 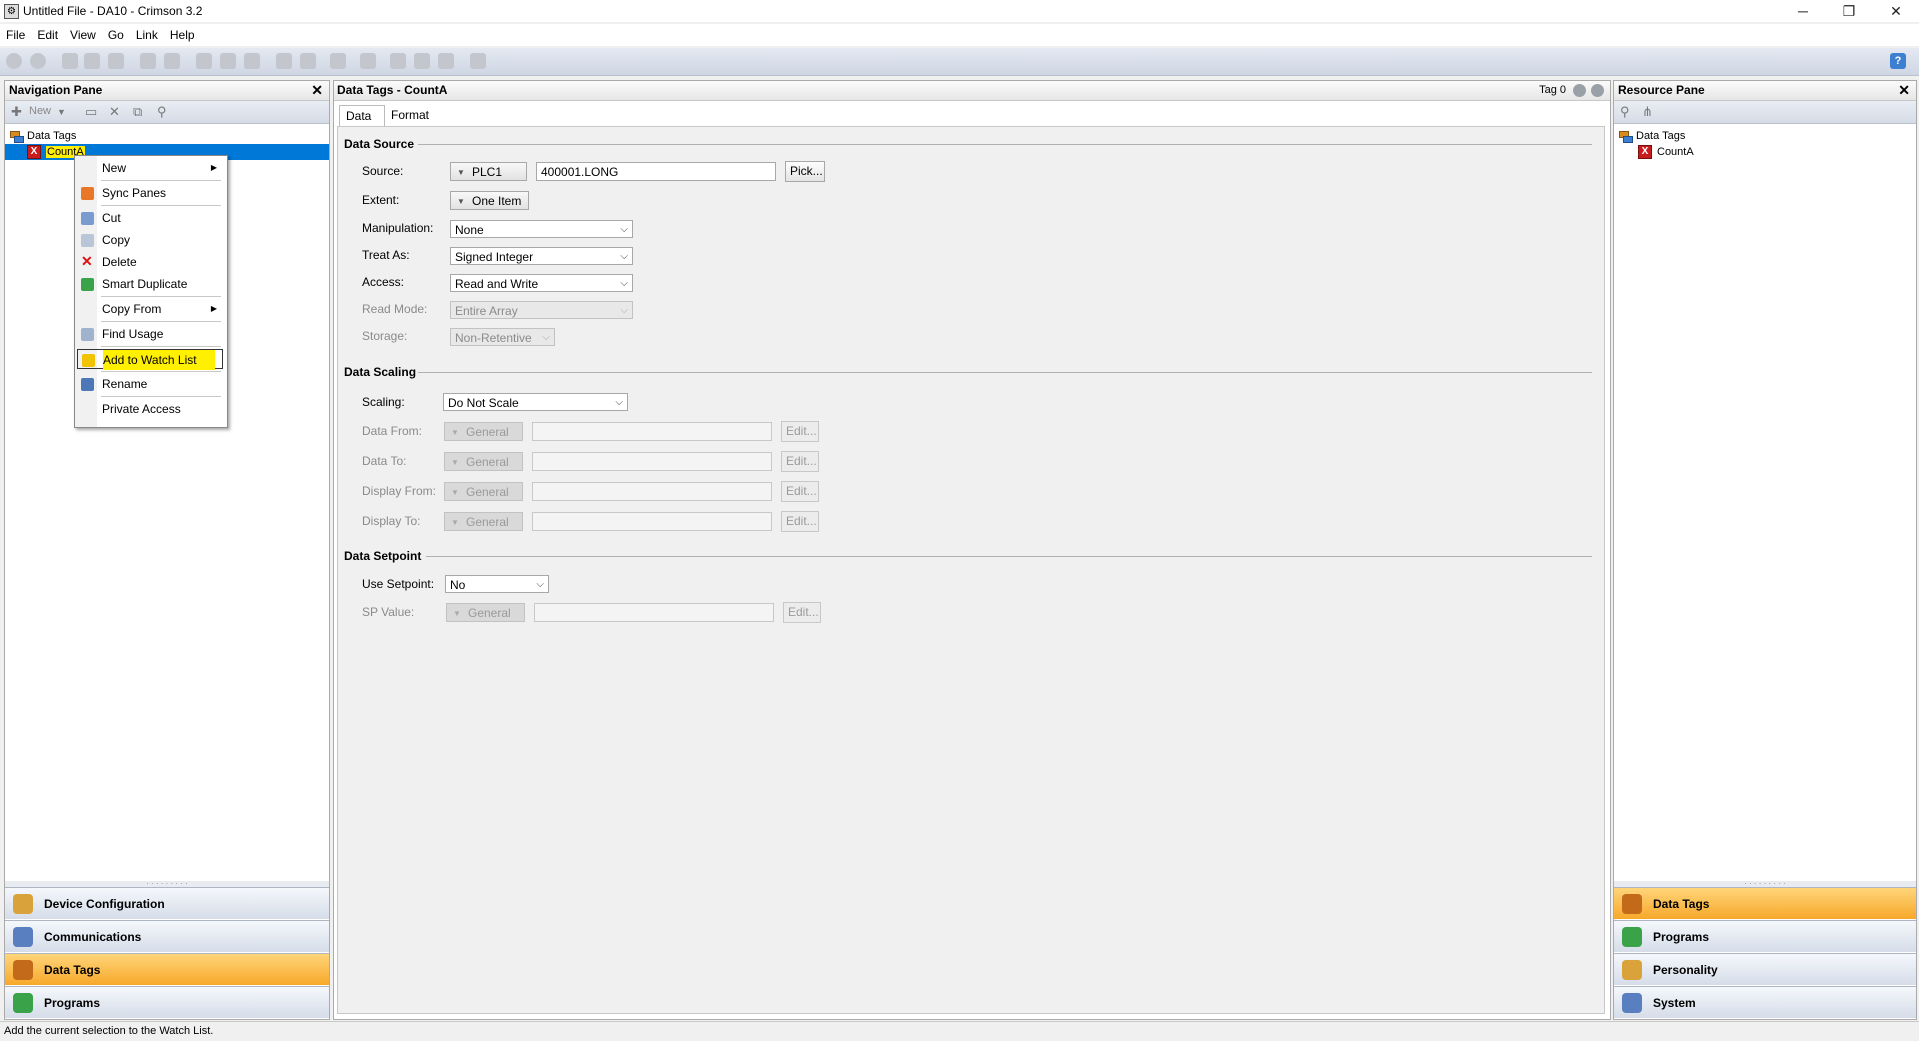 What do you see at coordinates (148, 61) in the screenshot?
I see `undo-icon` at bounding box center [148, 61].